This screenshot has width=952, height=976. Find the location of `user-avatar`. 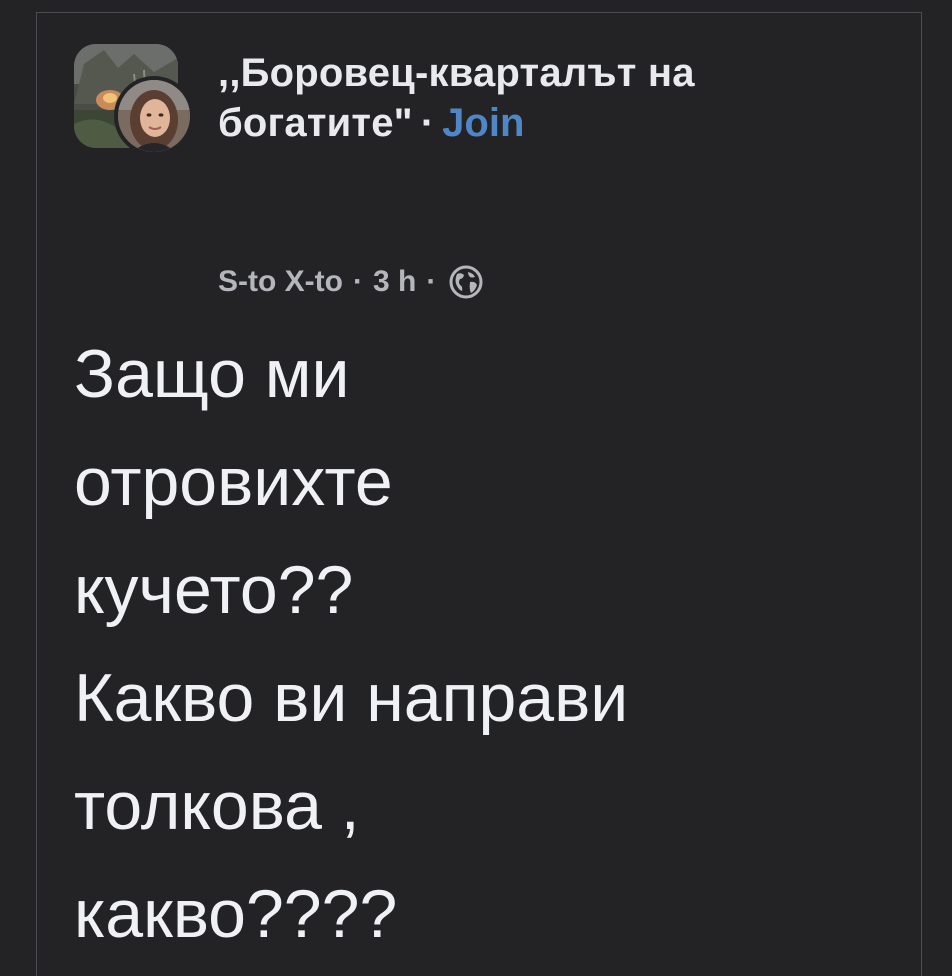

user-avatar is located at coordinates (154, 116).